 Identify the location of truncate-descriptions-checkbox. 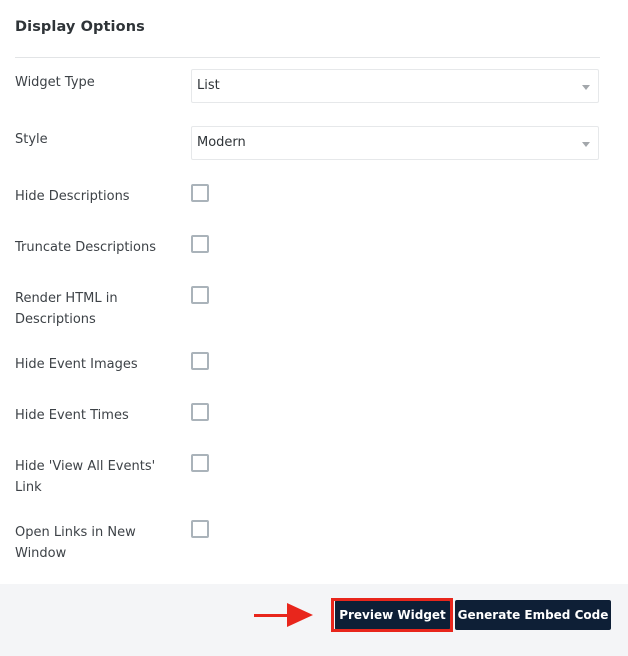
(200, 244).